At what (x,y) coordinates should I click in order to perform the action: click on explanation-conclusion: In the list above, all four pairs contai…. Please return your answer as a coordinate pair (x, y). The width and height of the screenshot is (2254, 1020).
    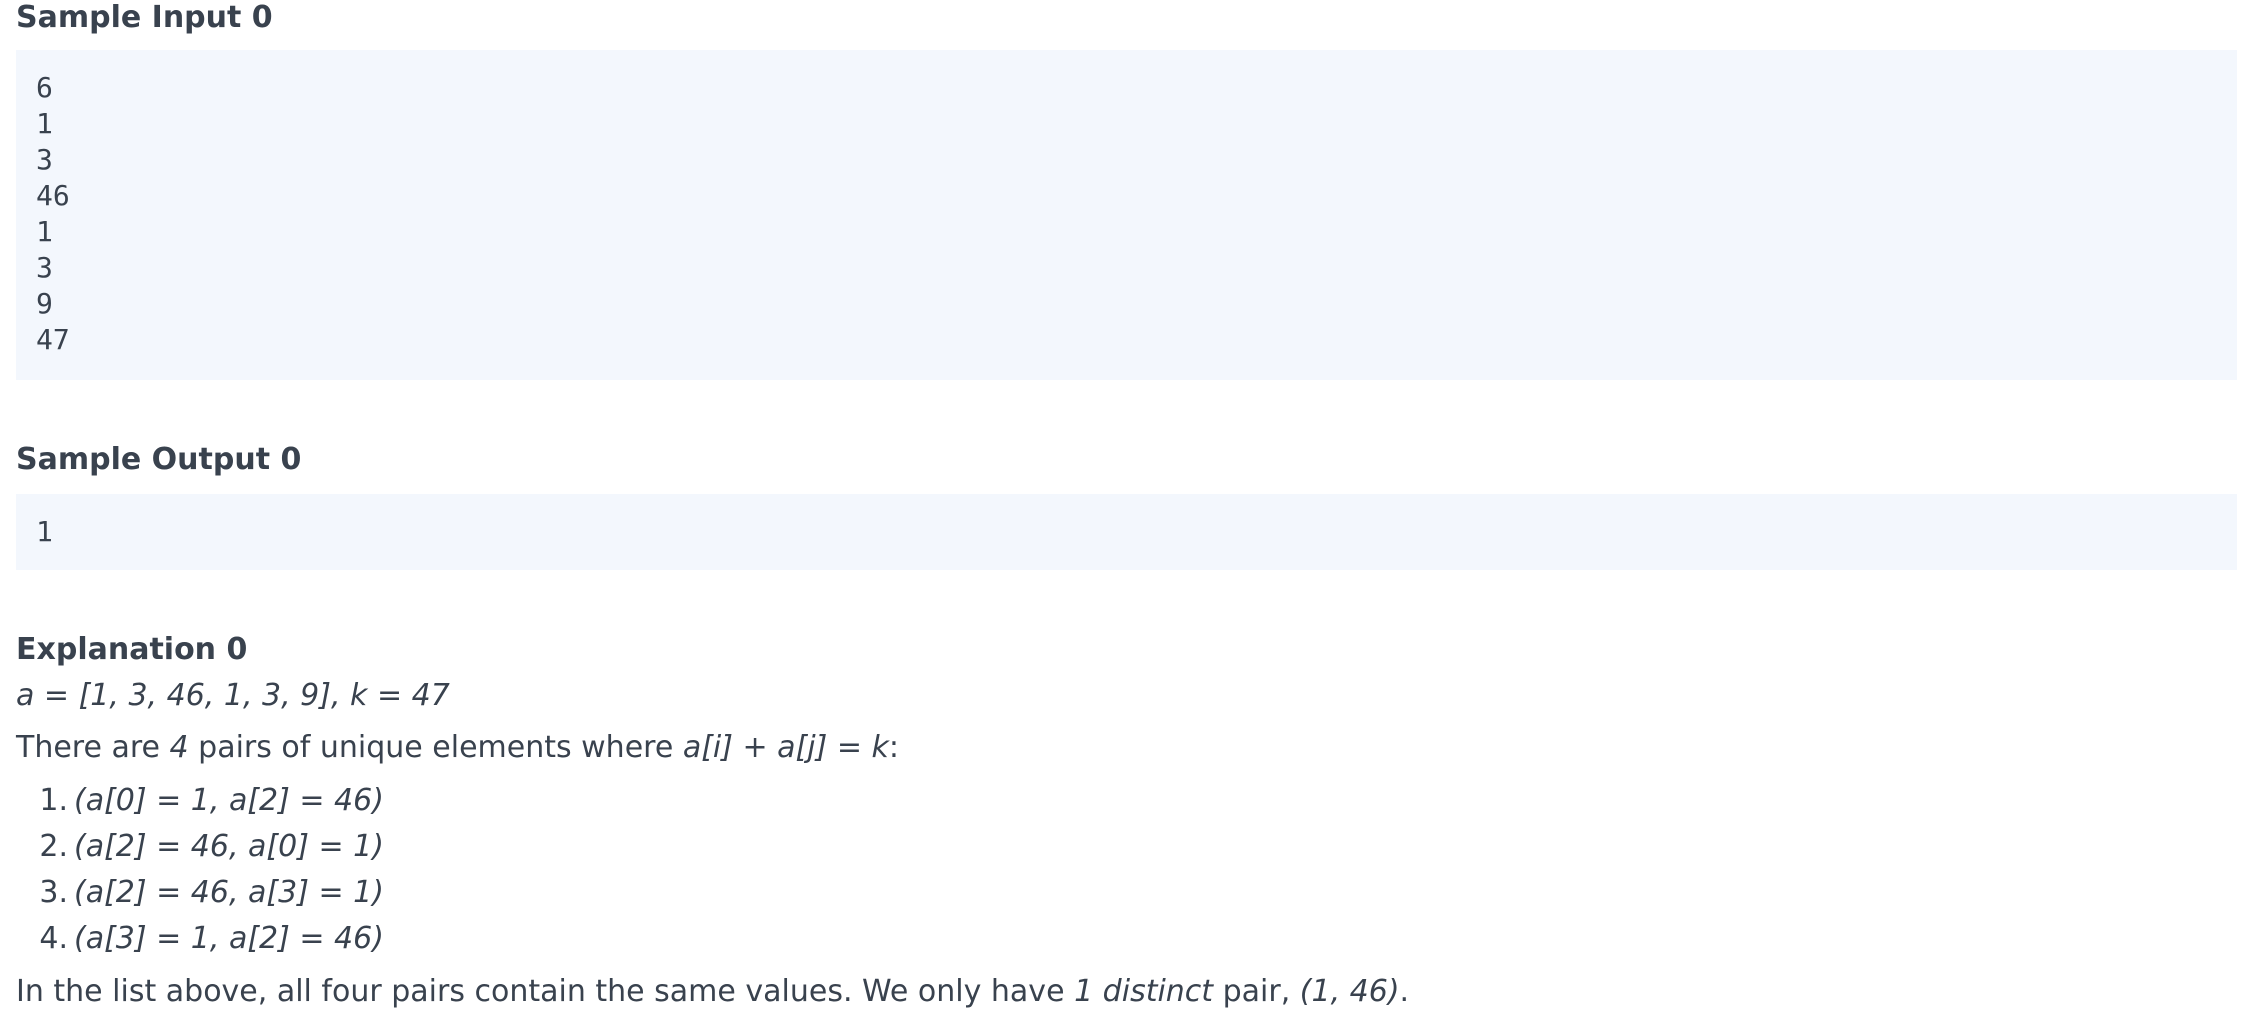
    Looking at the image, I should click on (713, 991).